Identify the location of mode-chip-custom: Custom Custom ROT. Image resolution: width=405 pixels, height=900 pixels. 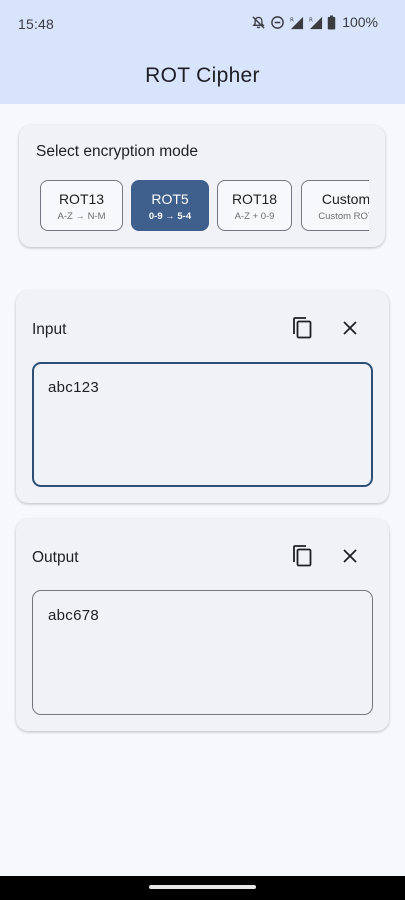
(335, 205).